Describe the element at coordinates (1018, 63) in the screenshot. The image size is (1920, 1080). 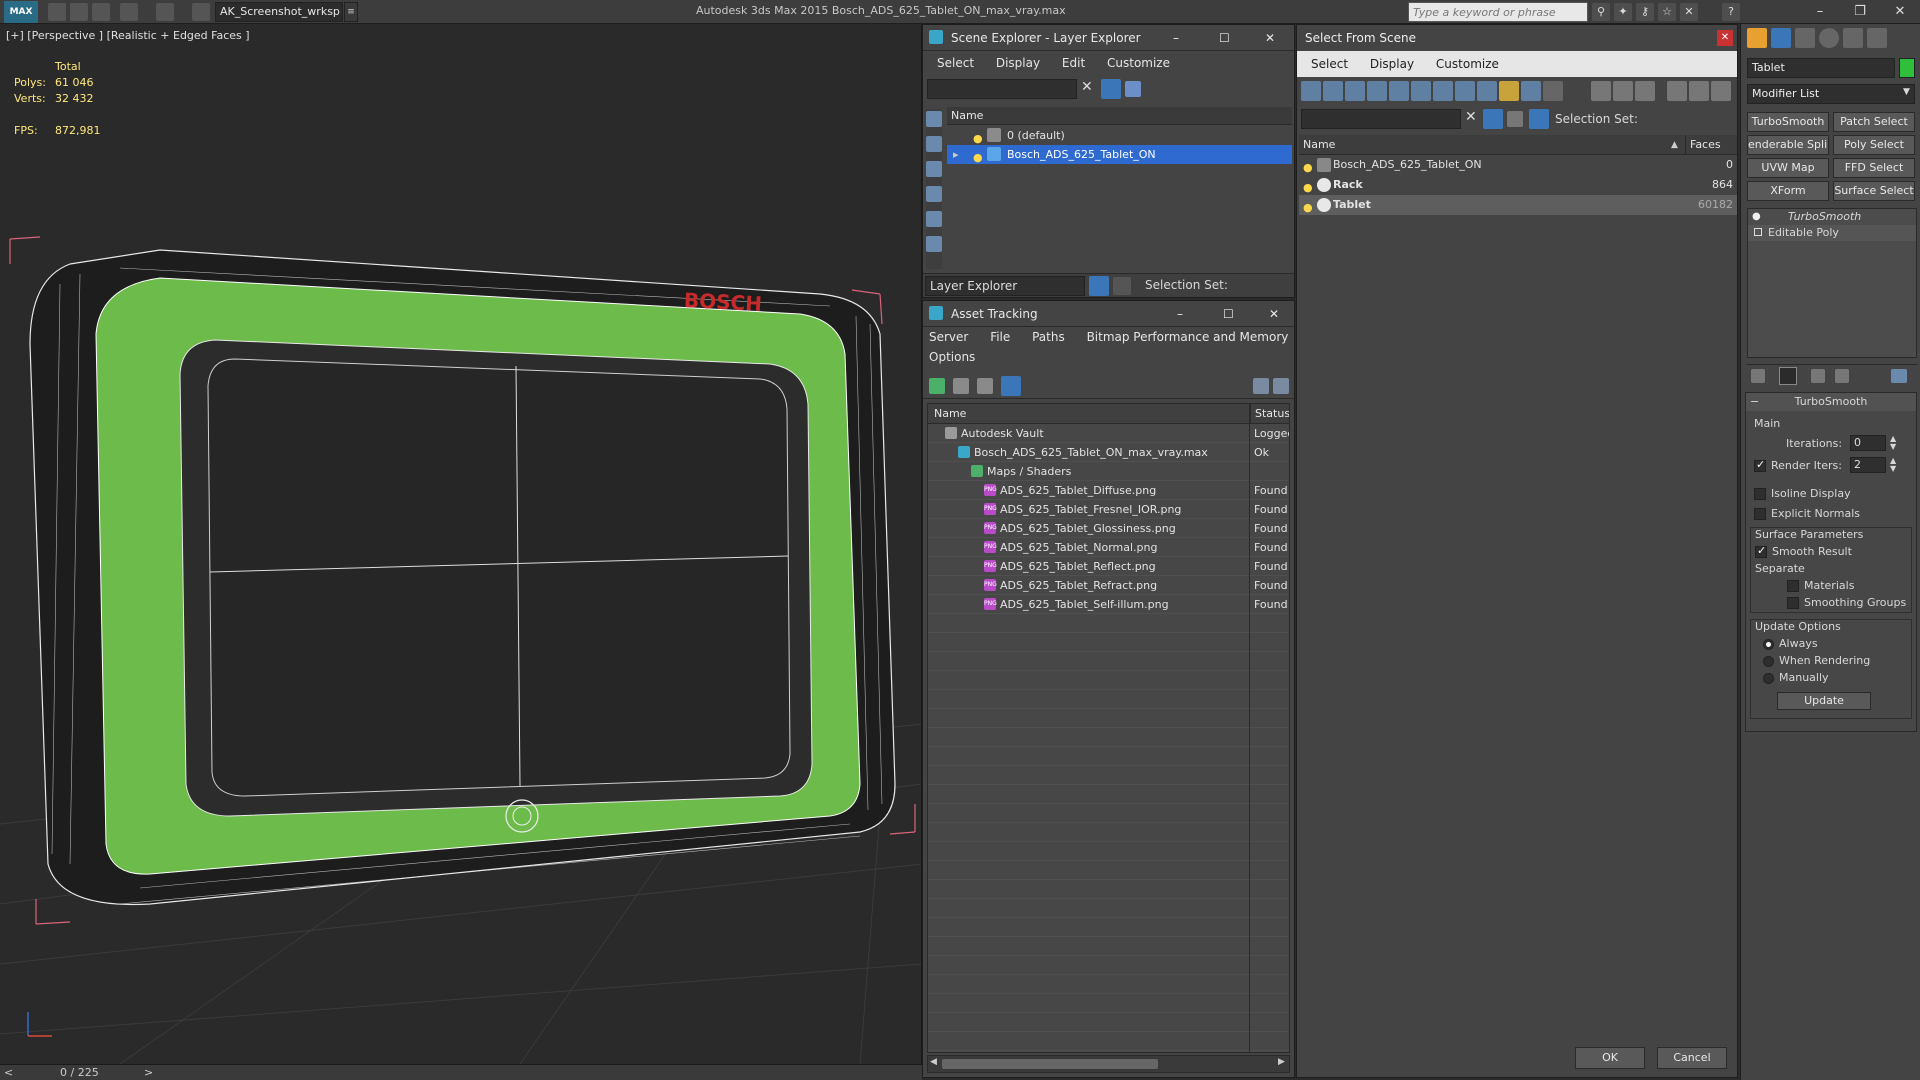
I see `menu-display: Display` at that location.